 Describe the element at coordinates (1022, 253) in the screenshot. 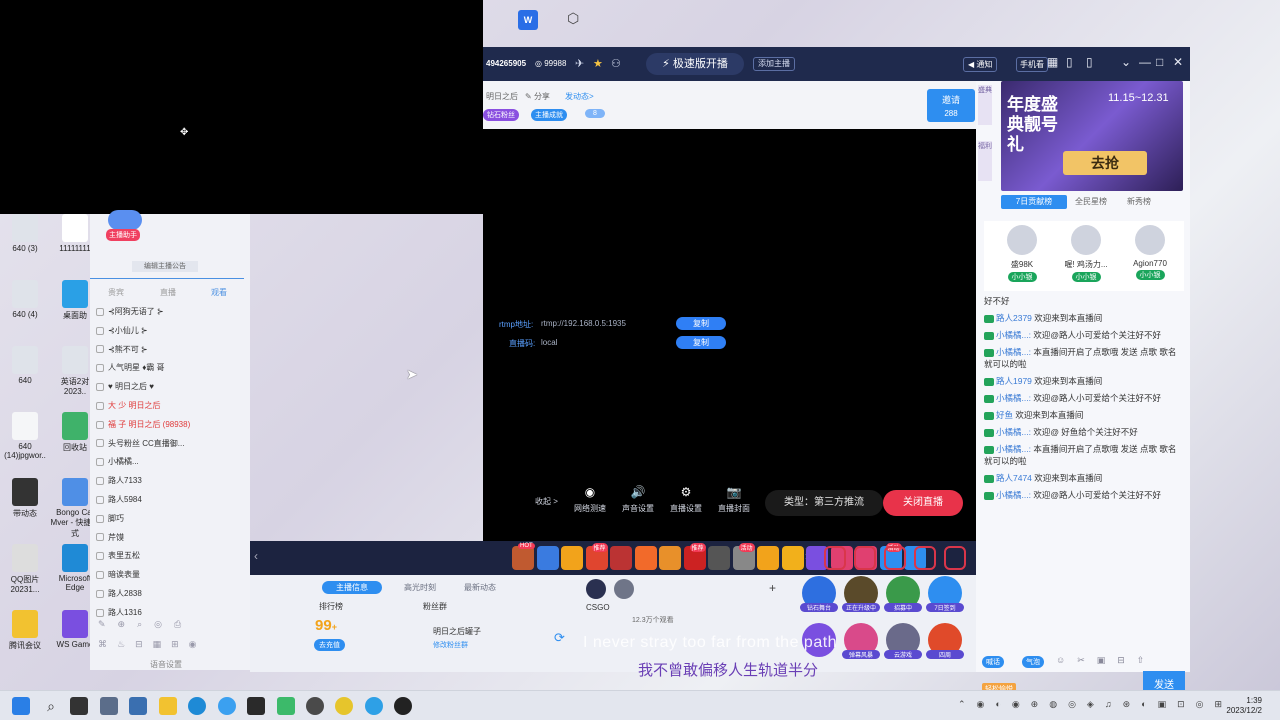

I see `top-contributor: 盛98K 小小银` at that location.